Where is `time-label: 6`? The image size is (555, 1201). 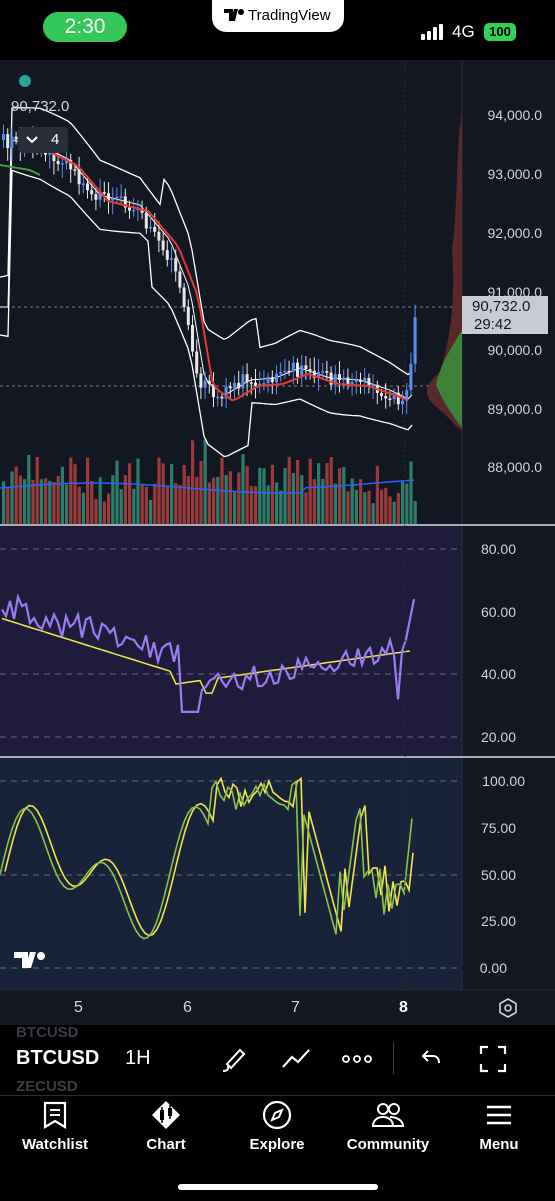 time-label: 6 is located at coordinates (187, 1007).